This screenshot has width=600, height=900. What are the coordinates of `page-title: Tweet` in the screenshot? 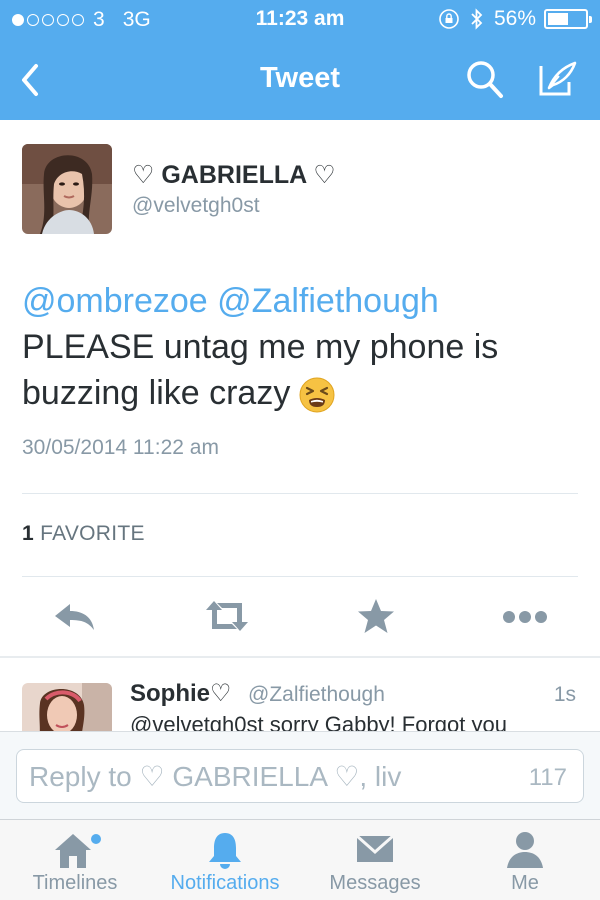 It's located at (300, 78).